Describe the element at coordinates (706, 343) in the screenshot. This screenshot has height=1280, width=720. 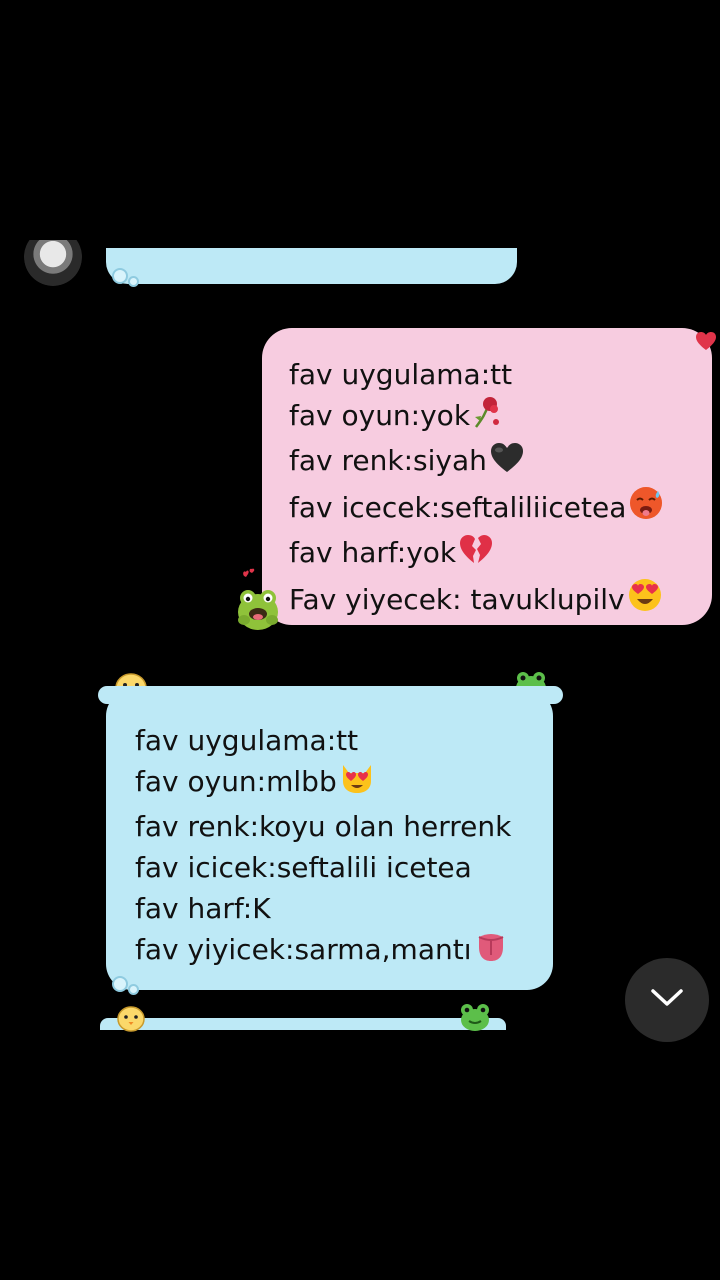
I see `heart-reaction-icon` at that location.